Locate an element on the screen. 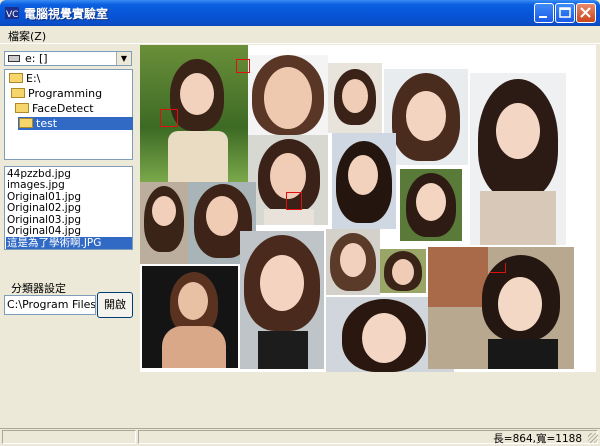  maximize-button is located at coordinates (565, 13).